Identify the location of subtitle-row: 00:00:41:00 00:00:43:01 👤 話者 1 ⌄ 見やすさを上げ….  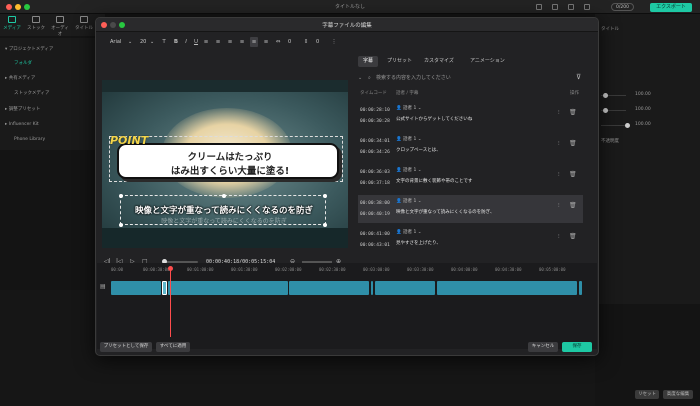
(470, 240).